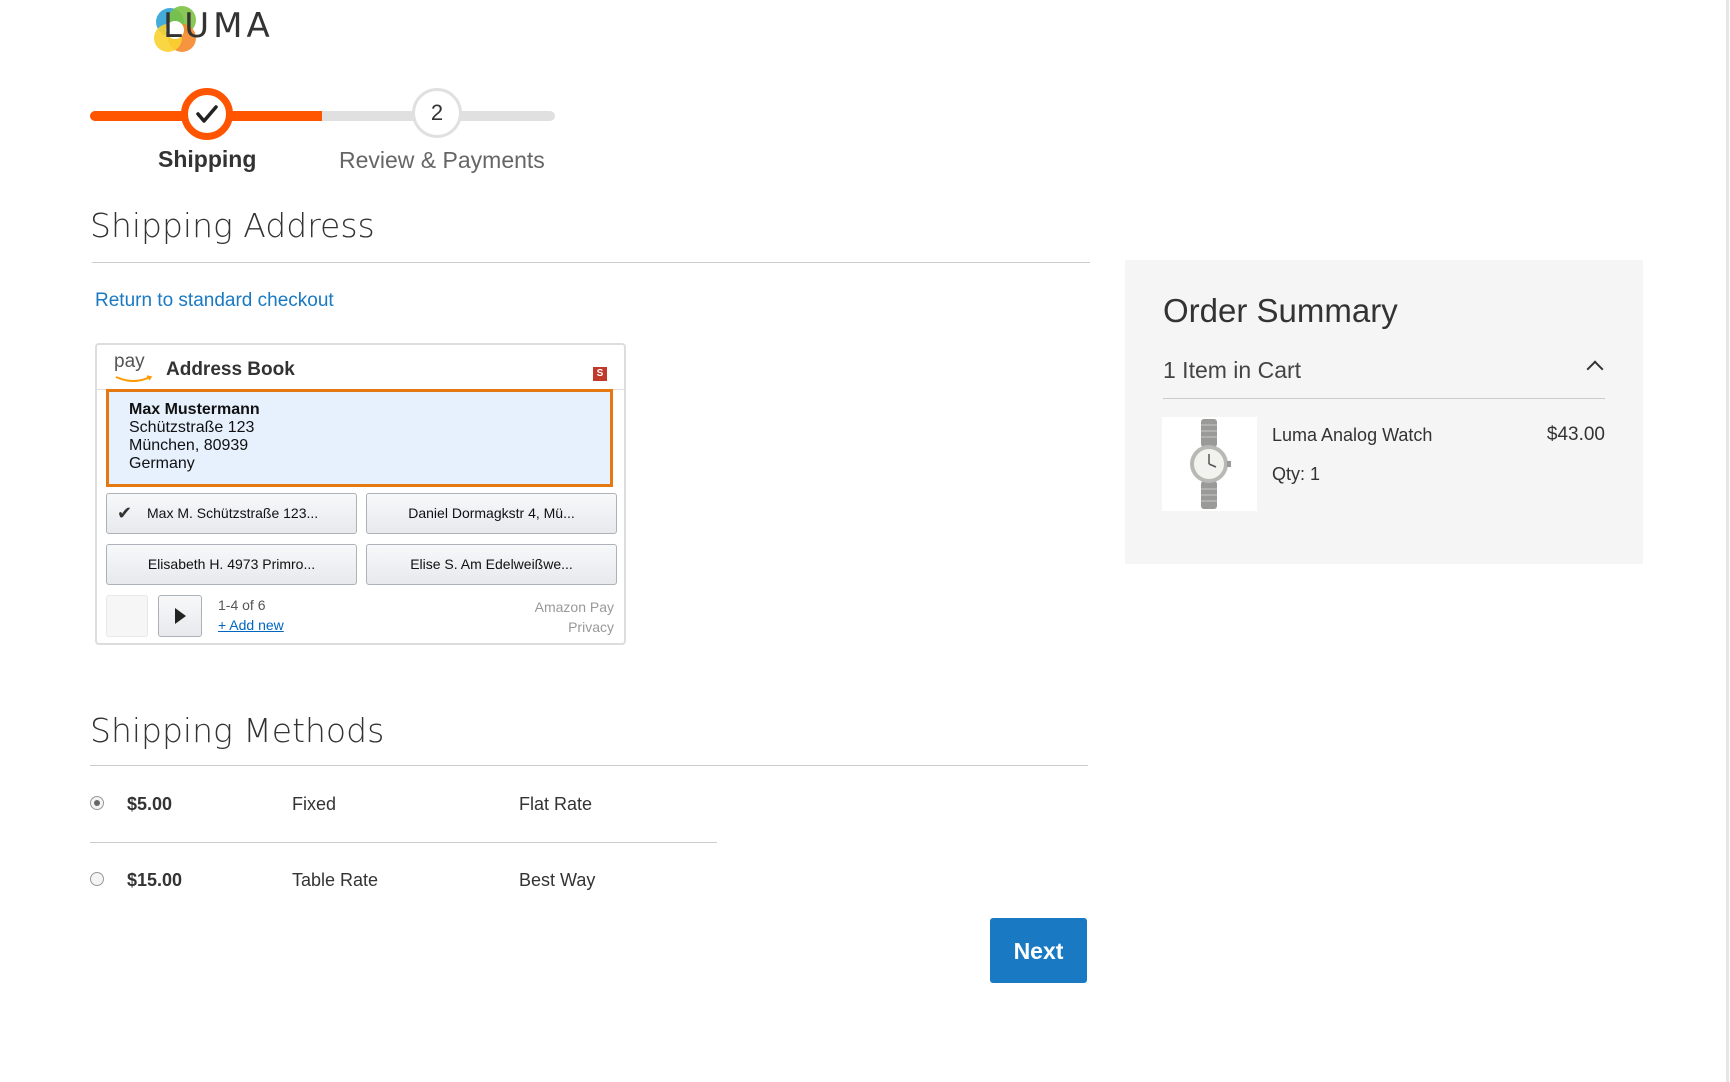 The width and height of the screenshot is (1730, 1082). Describe the element at coordinates (127, 616) in the screenshot. I see `previous-page-button` at that location.